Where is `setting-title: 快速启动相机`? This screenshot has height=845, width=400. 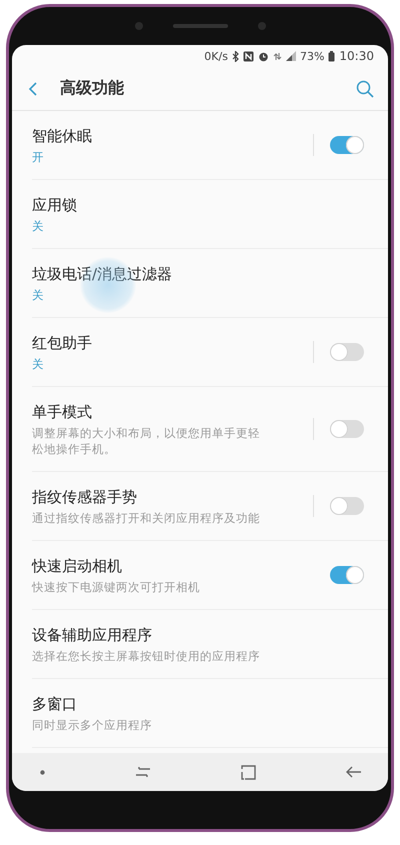 setting-title: 快速启动相机 is located at coordinates (77, 566).